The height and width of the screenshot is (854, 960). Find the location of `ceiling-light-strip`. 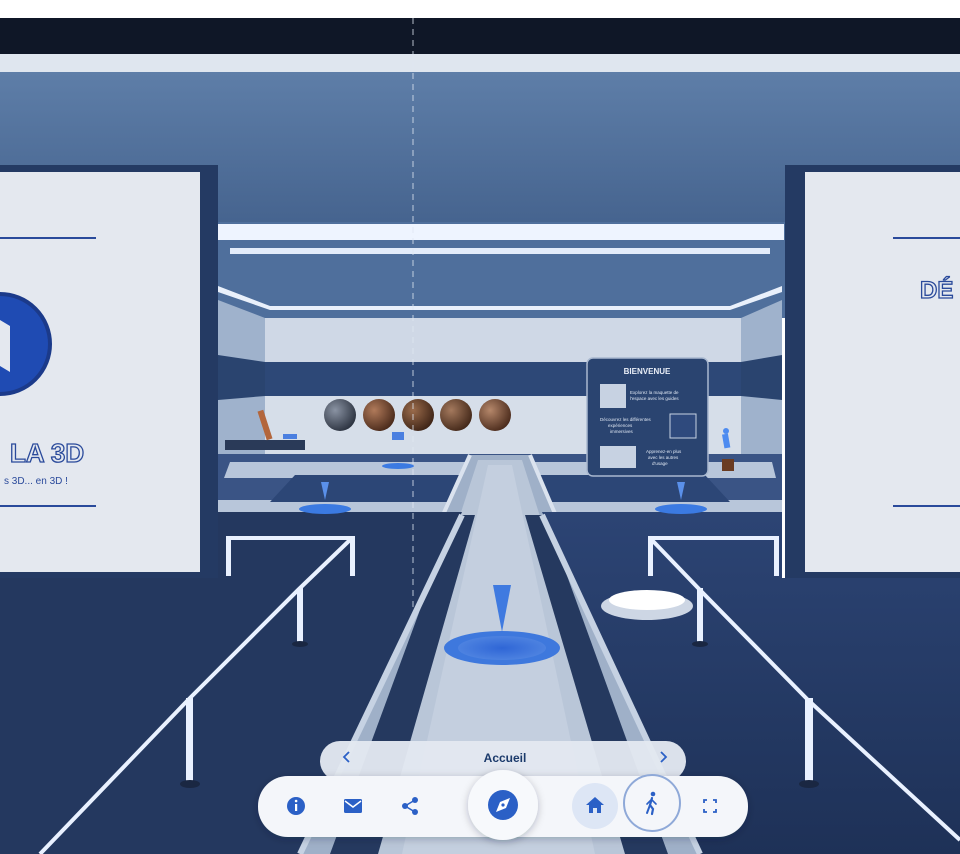

ceiling-light-strip is located at coordinates (480, 63).